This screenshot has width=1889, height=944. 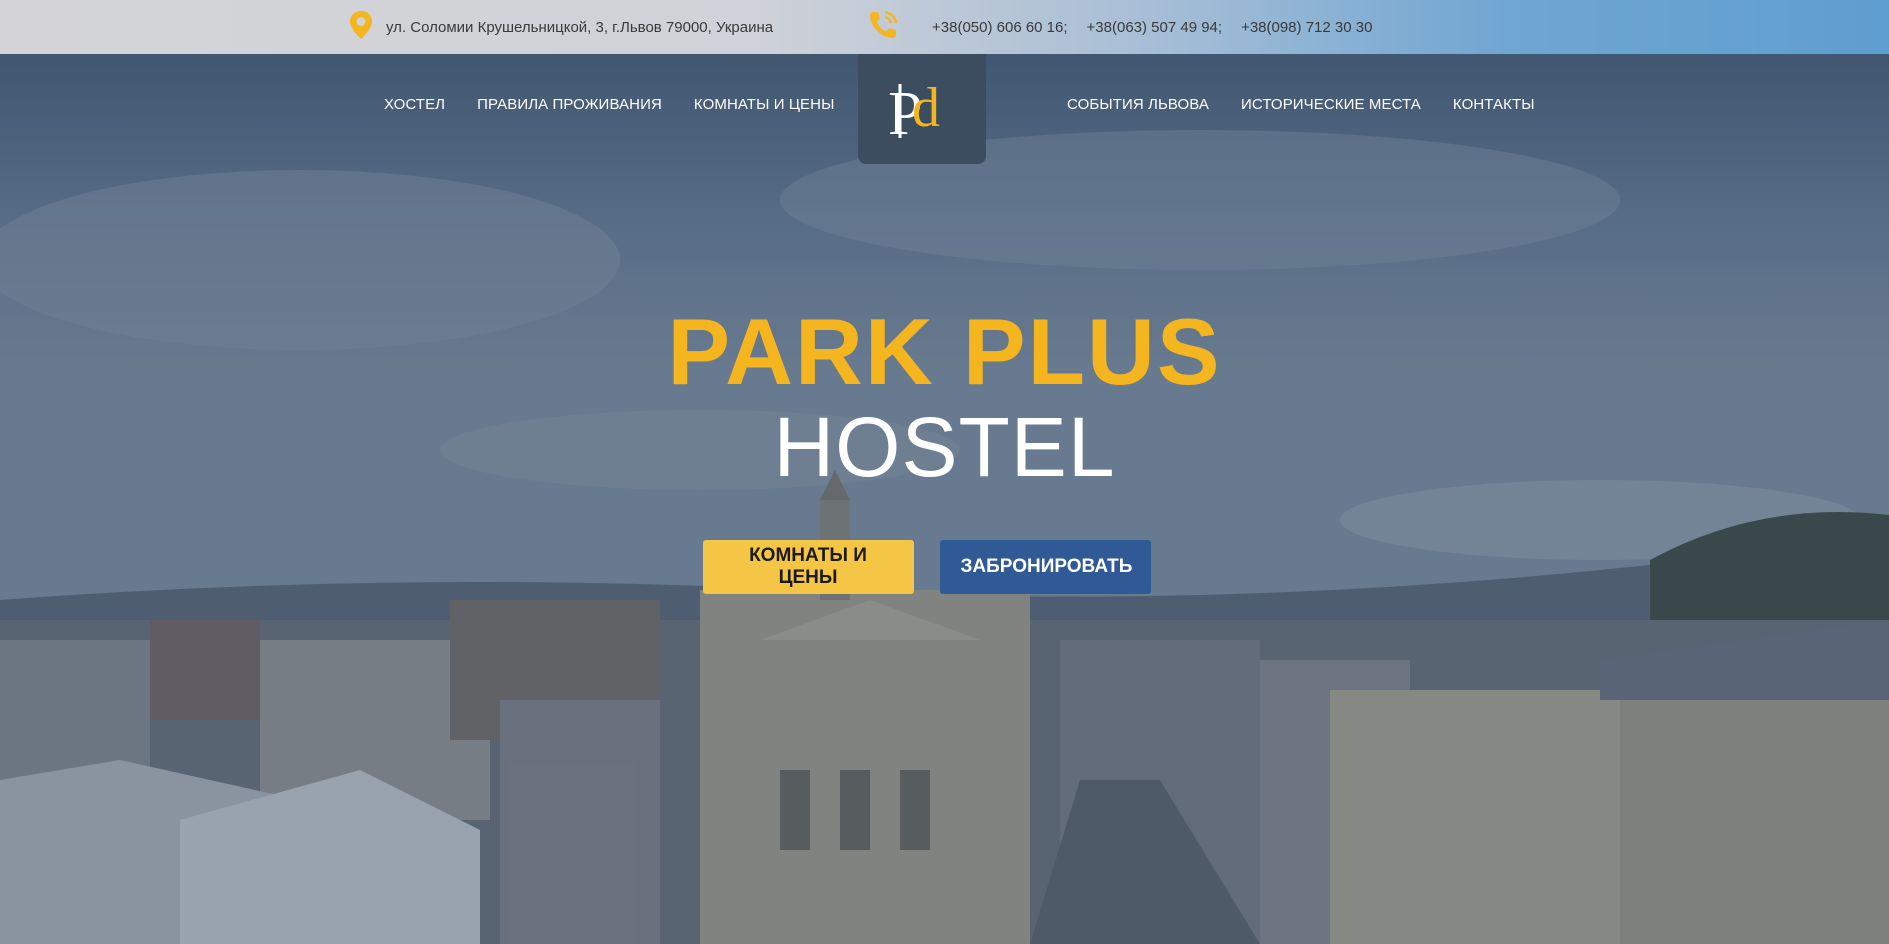 I want to click on map-pin-icon, so click(x=361, y=27).